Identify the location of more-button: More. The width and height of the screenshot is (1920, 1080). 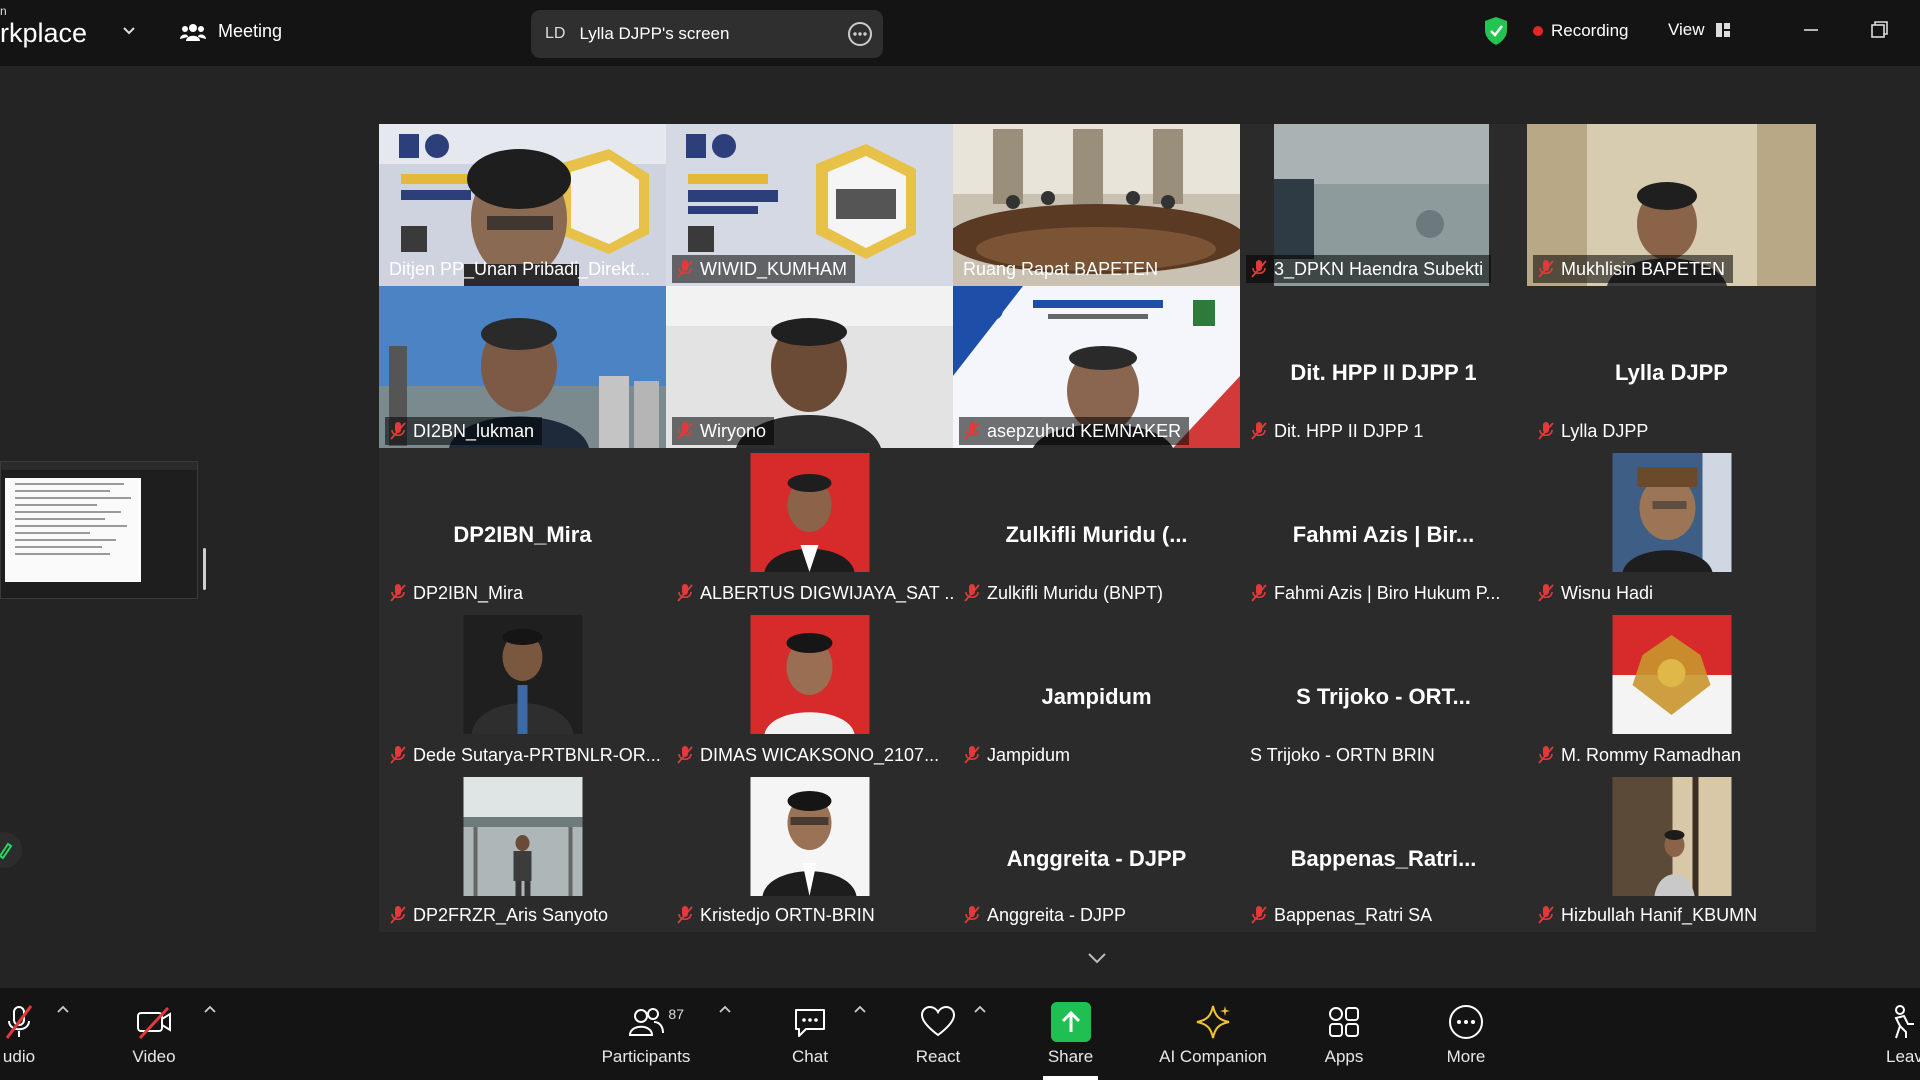
(1466, 1034).